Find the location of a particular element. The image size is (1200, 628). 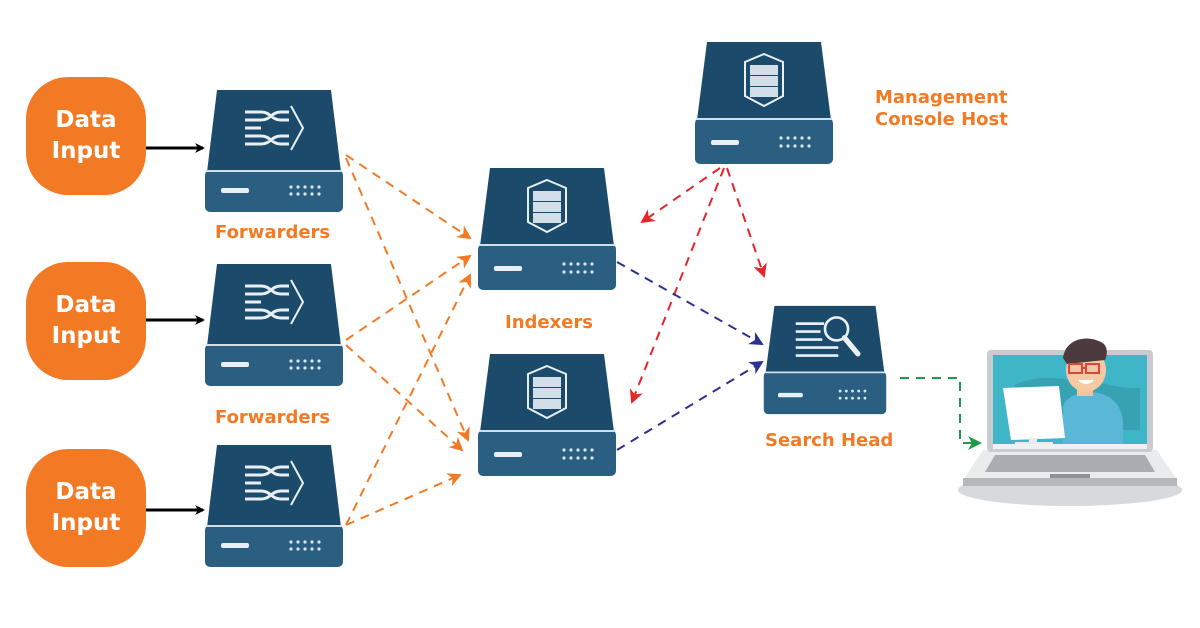

management-console-server is located at coordinates (764, 103).